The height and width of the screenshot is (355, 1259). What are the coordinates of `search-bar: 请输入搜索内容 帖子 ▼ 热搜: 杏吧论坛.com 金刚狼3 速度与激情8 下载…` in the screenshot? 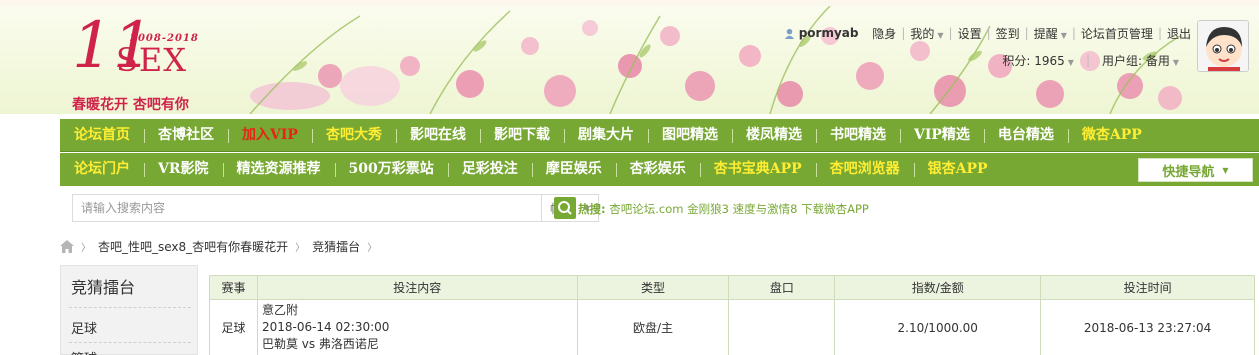 It's located at (659, 208).